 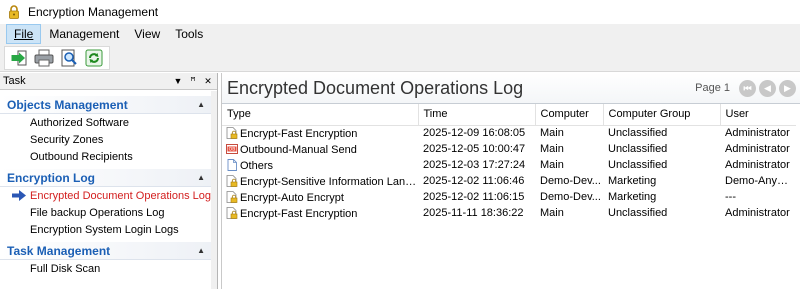 I want to click on svg-text: OB, so click(x=232, y=149).